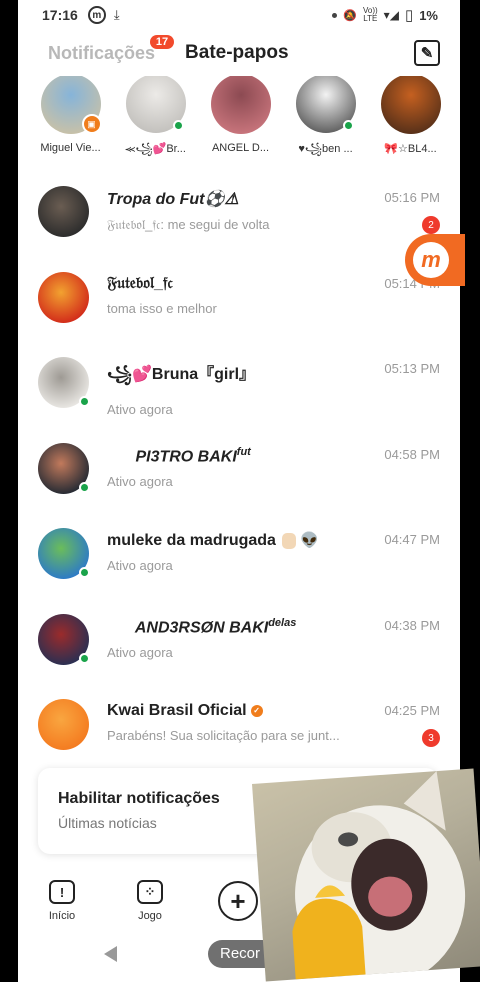  What do you see at coordinates (412, 212) in the screenshot?
I see `chat-meta: 05:16 PM 2` at bounding box center [412, 212].